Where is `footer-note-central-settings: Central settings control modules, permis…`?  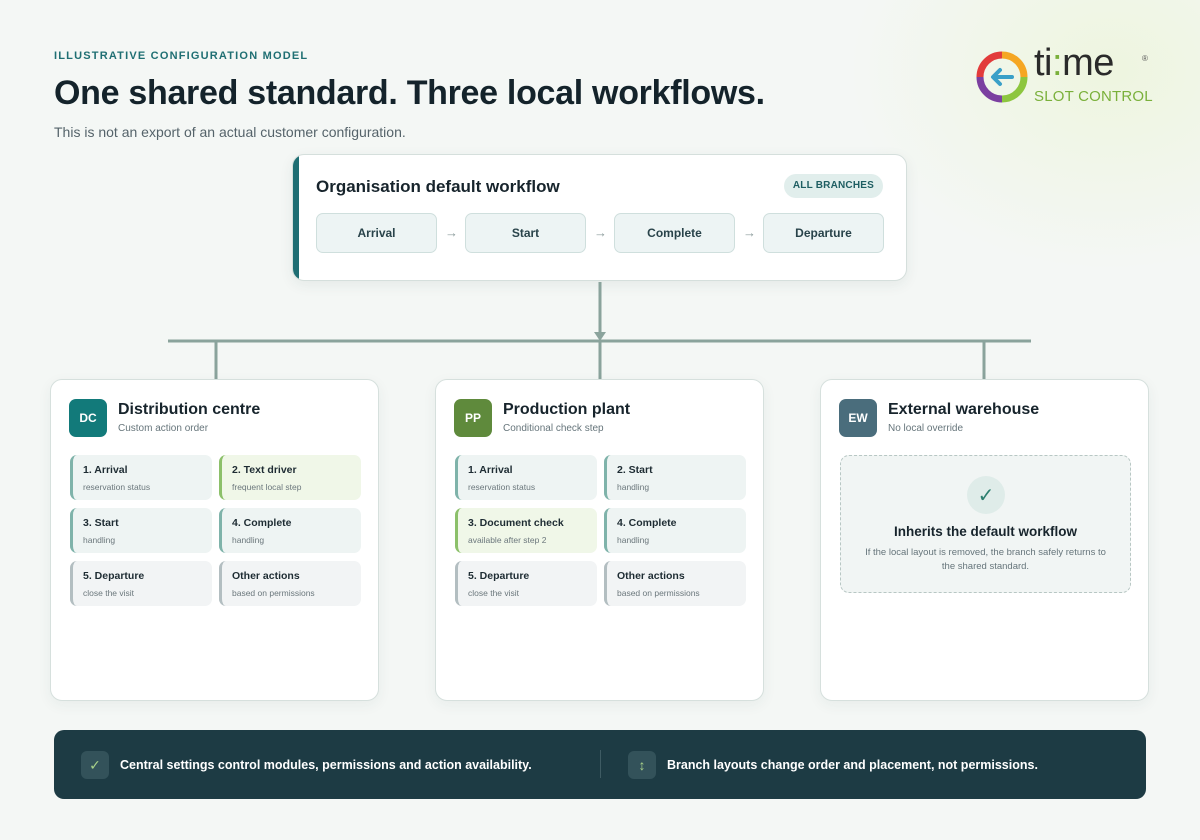 footer-note-central-settings: Central settings control modules, permis… is located at coordinates (326, 765).